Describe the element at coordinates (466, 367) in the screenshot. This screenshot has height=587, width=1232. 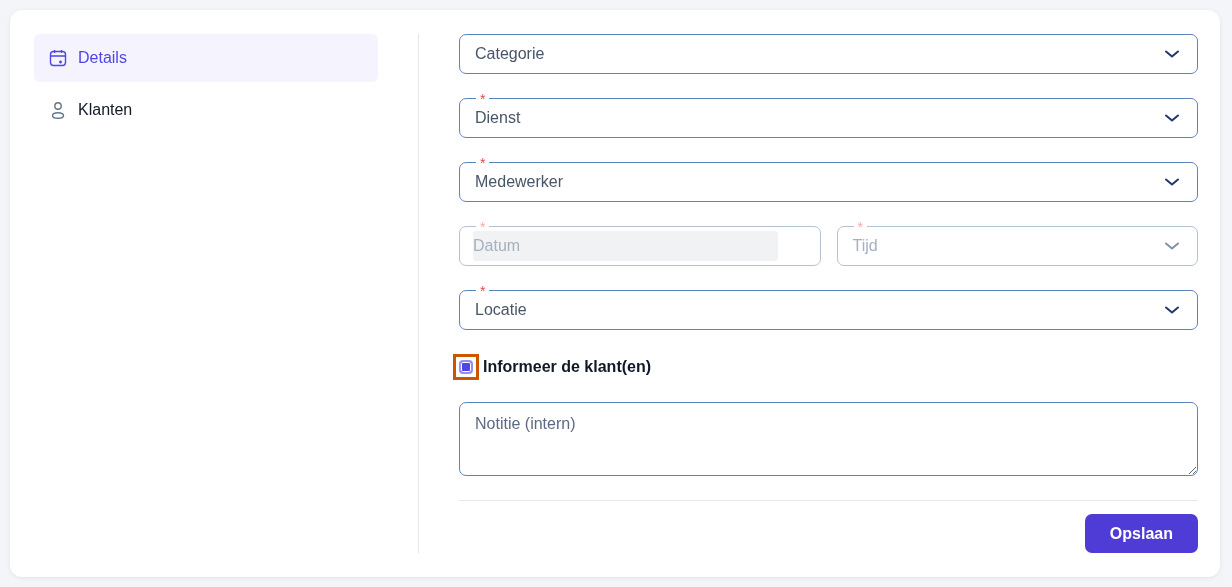
I see `checkbox` at that location.